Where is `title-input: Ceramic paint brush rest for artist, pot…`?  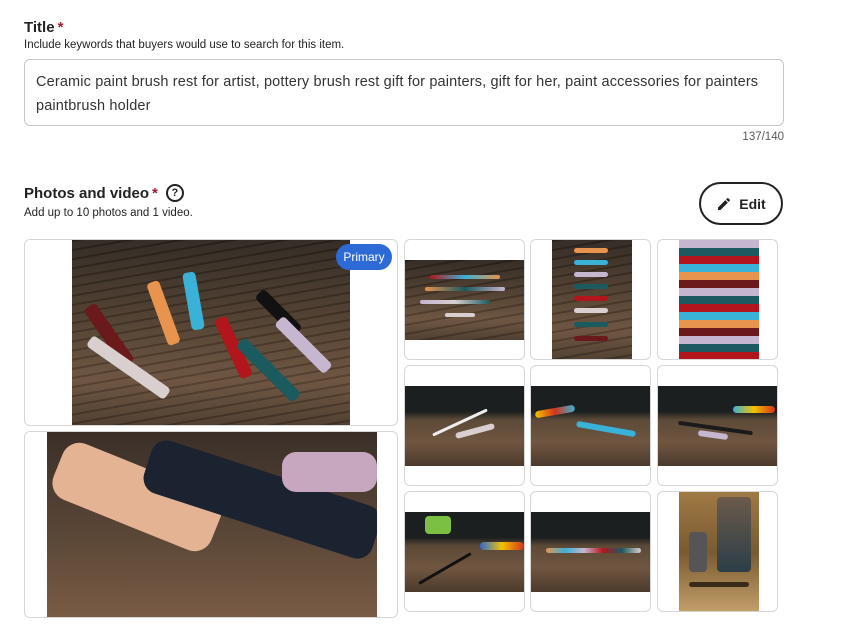
title-input: Ceramic paint brush rest for artist, pot… is located at coordinates (404, 92).